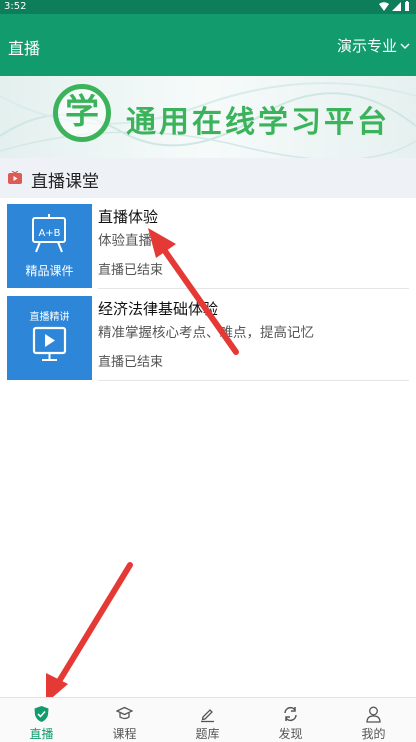  What do you see at coordinates (373, 714) in the screenshot?
I see `person-icon` at bounding box center [373, 714].